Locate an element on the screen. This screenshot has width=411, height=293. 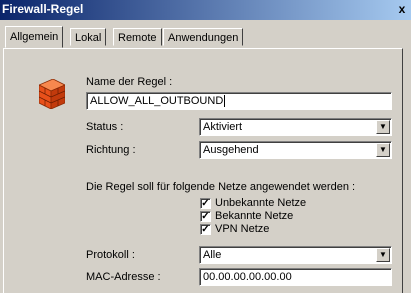
direction-select: Ausgehend ▼ is located at coordinates (295, 150).